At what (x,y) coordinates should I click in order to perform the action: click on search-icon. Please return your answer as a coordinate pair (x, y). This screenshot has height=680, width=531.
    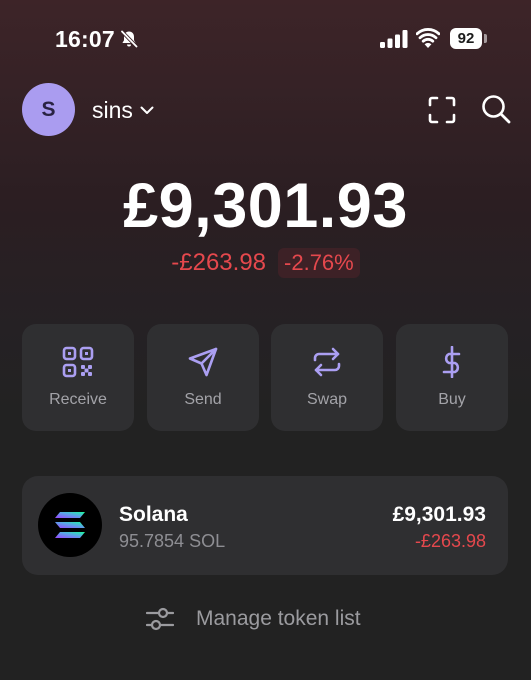
    Looking at the image, I should click on (496, 109).